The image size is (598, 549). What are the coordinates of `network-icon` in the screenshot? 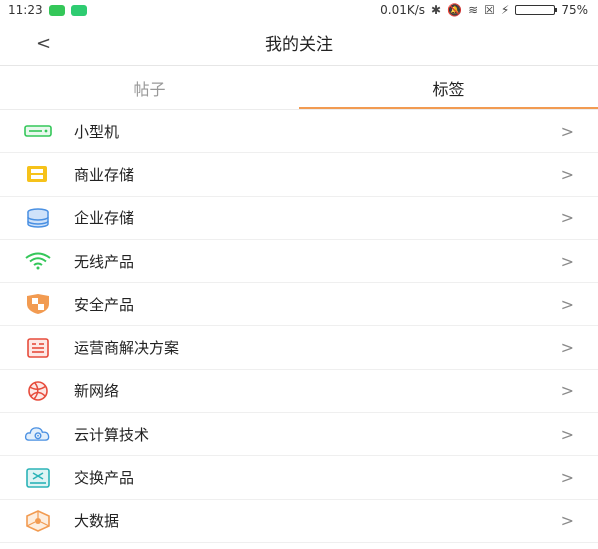 It's located at (38, 391).